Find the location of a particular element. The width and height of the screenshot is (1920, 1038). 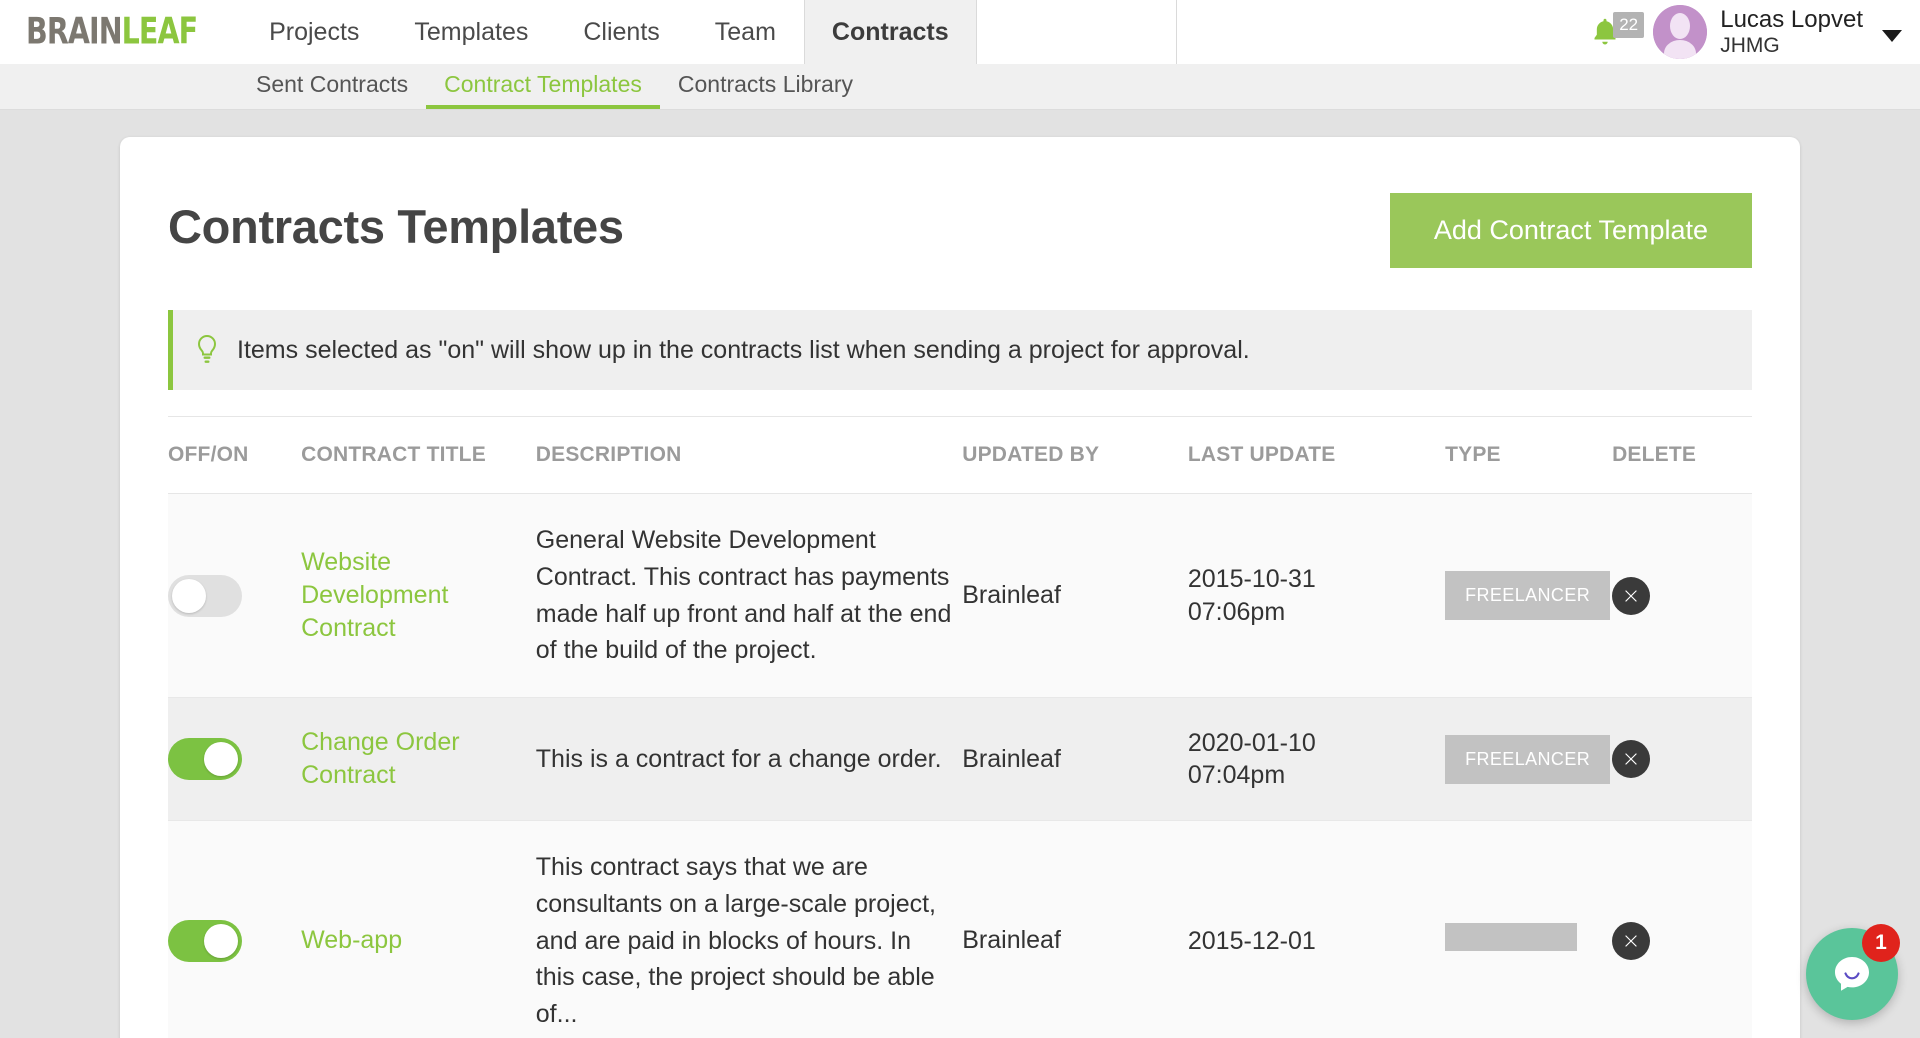

column-header-off-on: OFF/ON is located at coordinates (235, 455).